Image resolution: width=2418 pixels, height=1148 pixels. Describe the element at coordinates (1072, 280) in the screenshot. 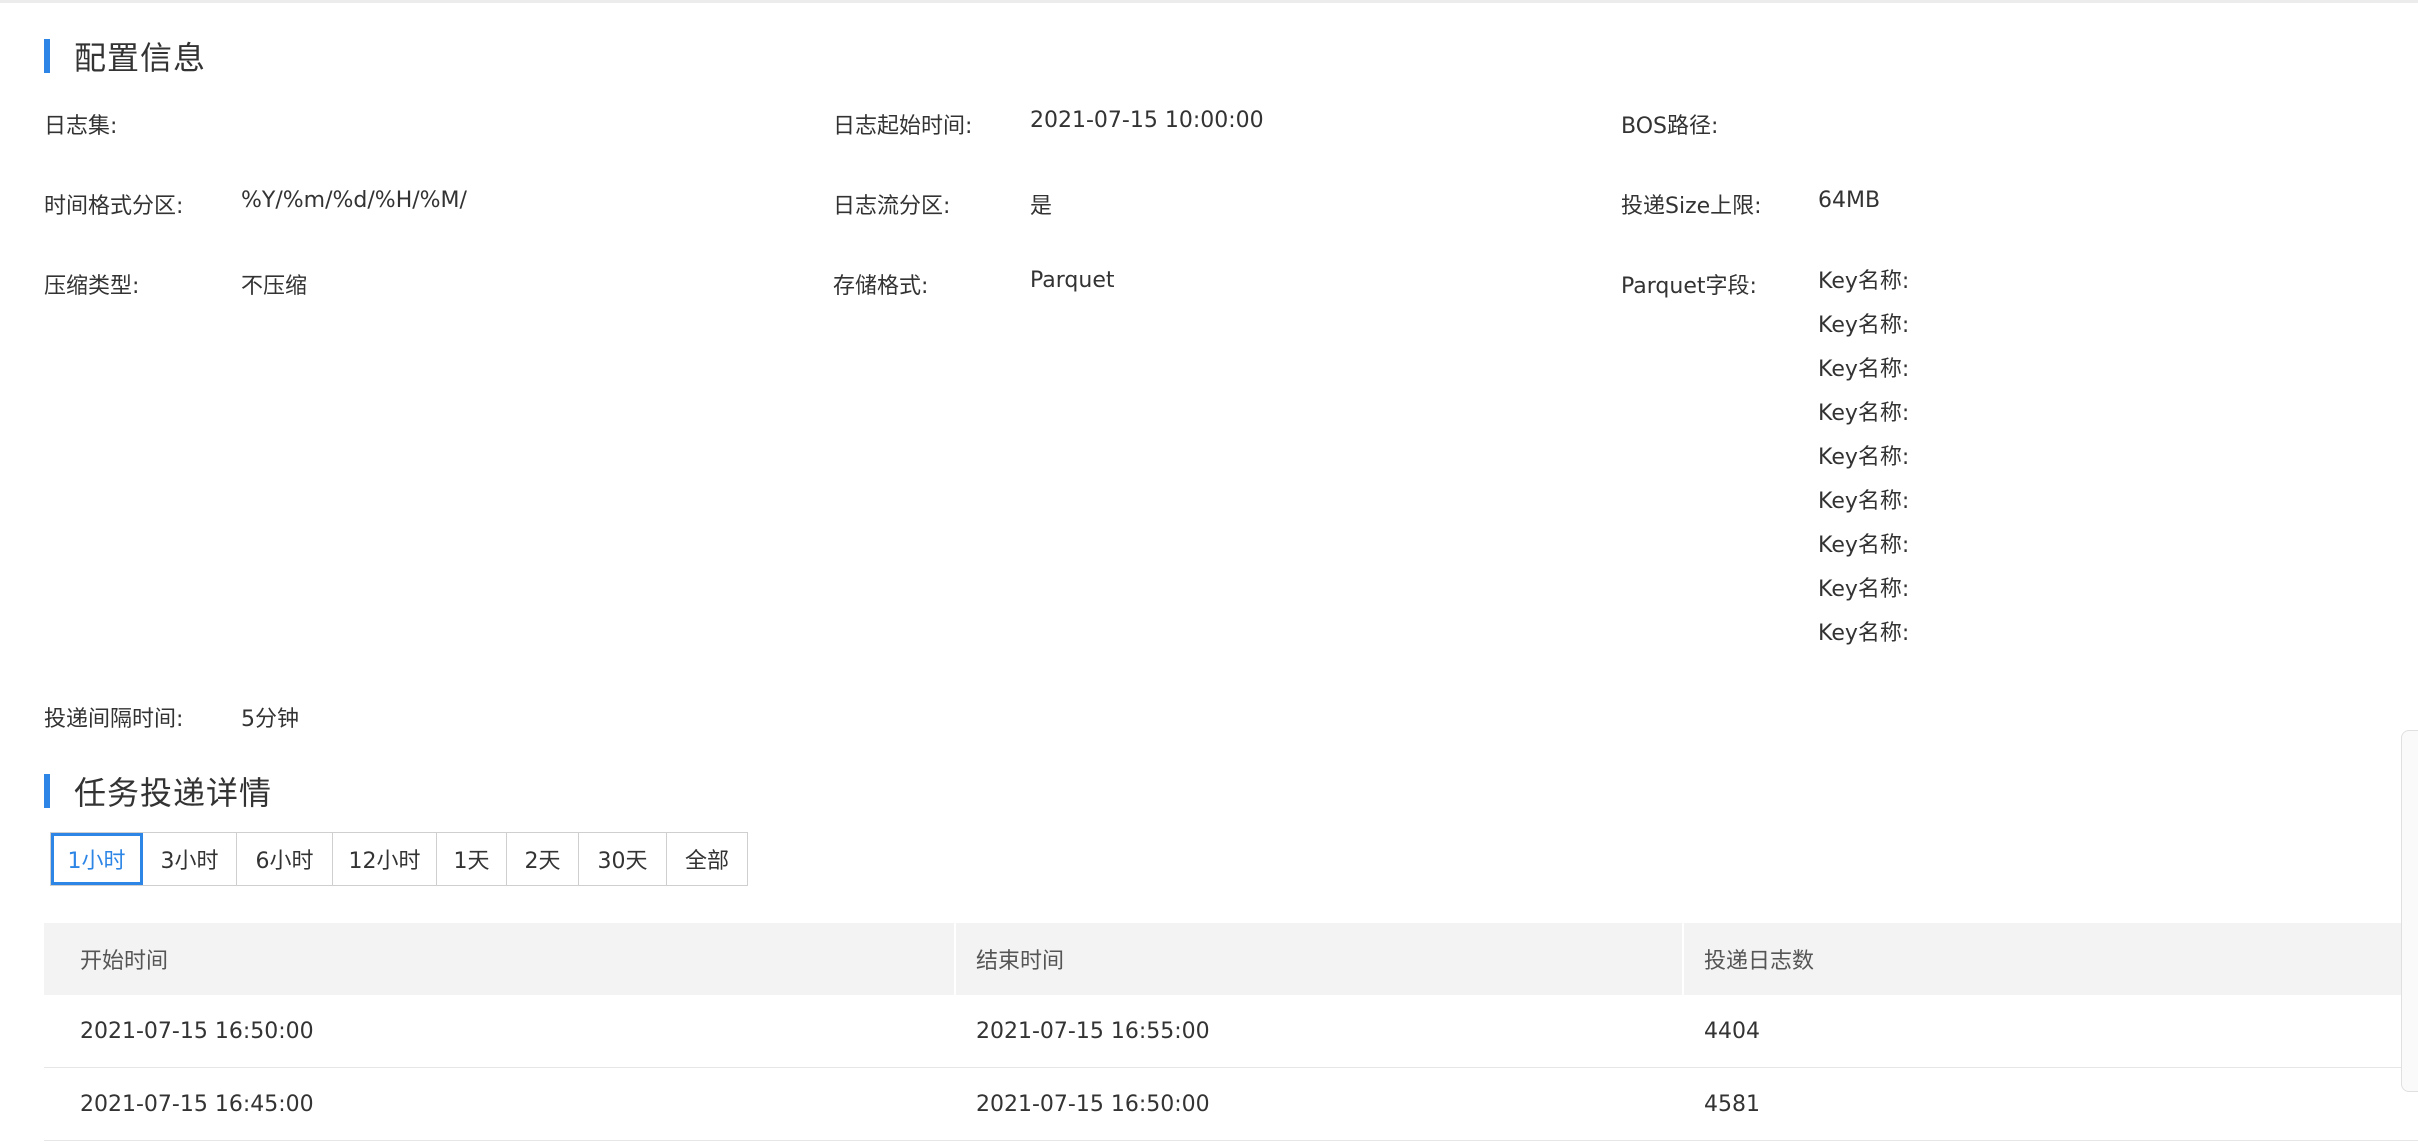

I see `storage-format-value: Parquet` at that location.